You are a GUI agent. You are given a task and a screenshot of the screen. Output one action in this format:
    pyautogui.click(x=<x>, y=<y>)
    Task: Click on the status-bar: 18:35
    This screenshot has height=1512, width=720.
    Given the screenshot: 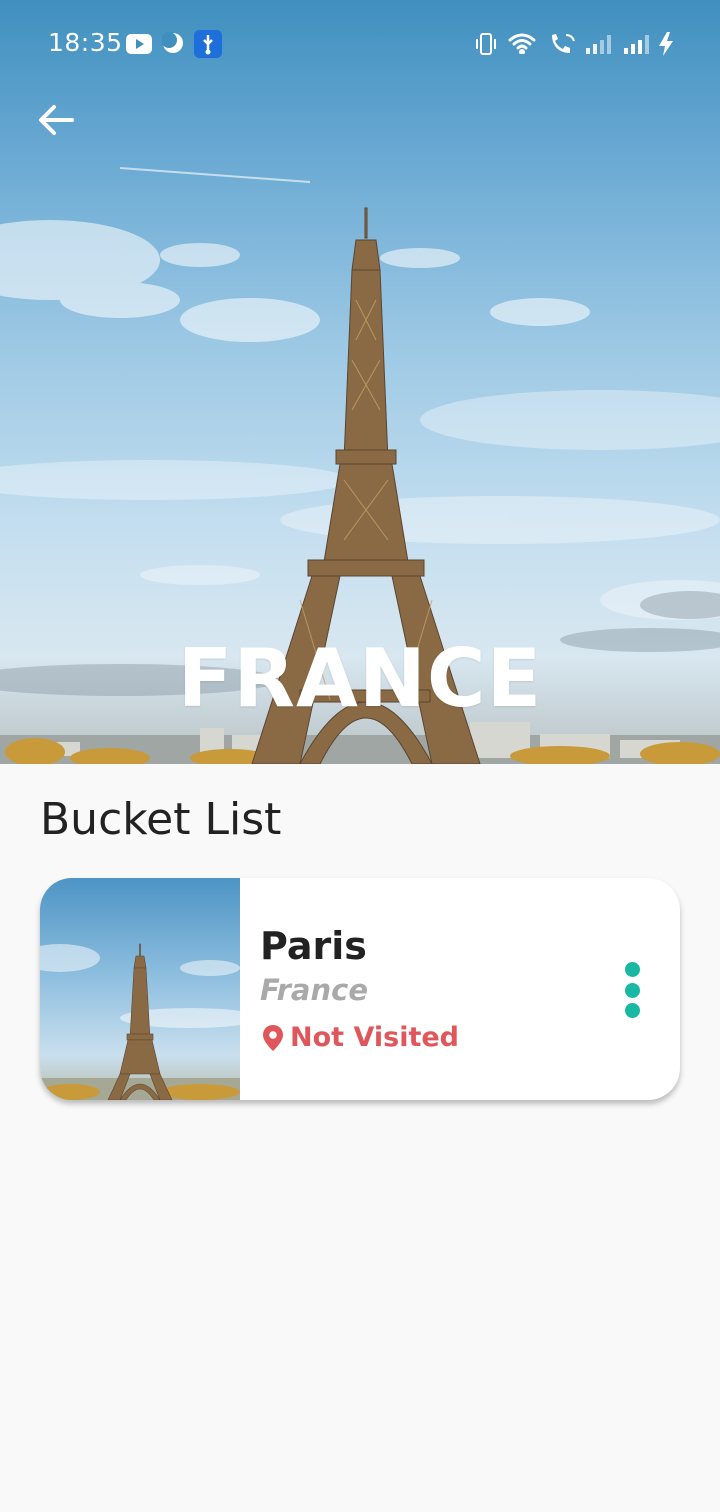 What is the action you would take?
    pyautogui.click(x=360, y=44)
    